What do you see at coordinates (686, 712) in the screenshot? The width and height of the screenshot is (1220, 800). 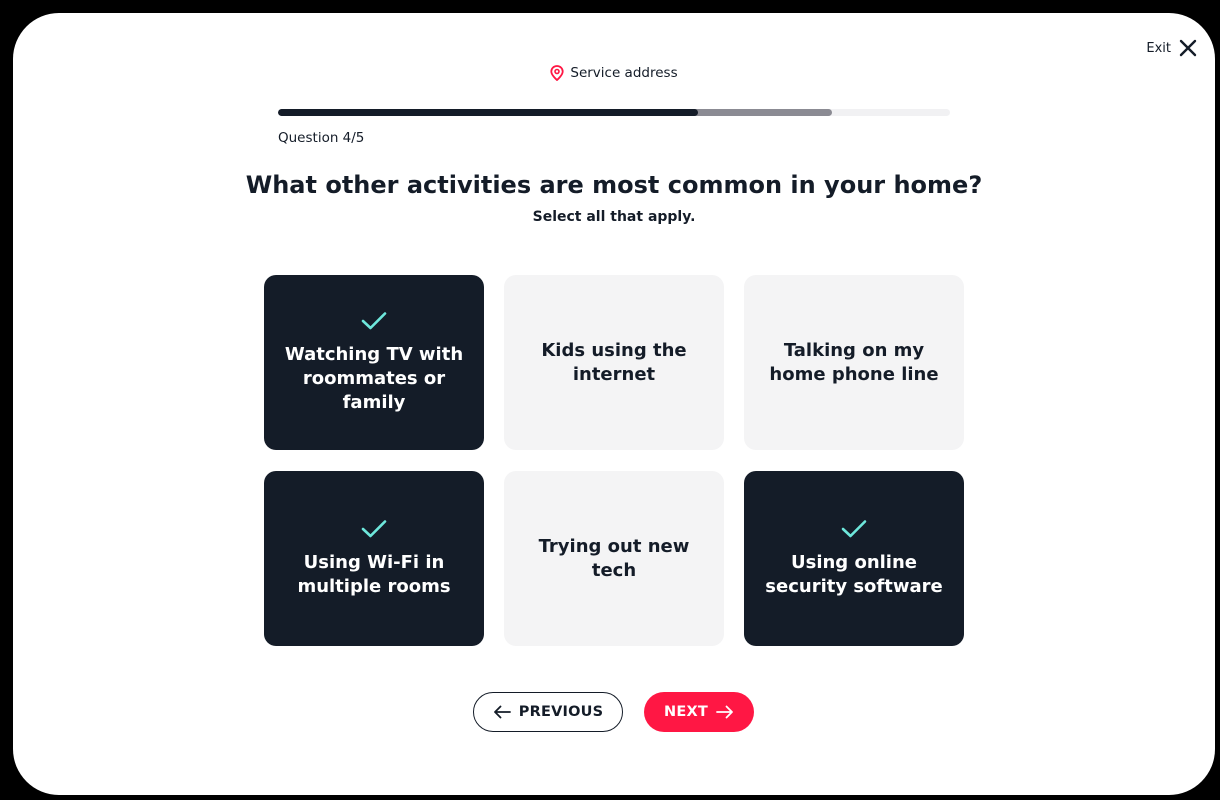 I see `next-label: NEXT` at bounding box center [686, 712].